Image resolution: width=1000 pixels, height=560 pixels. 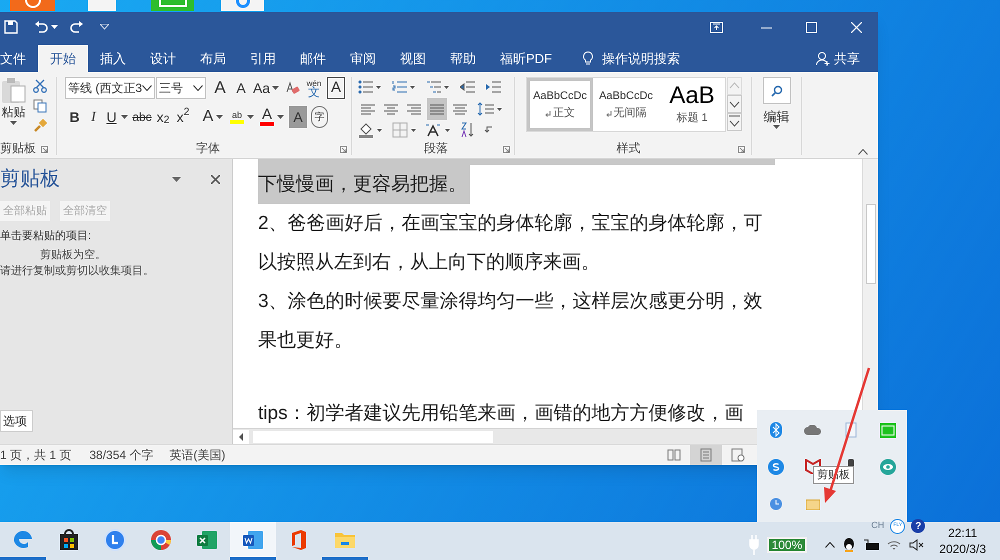 I want to click on empty-message: 剪贴板为空。, so click(x=73, y=255).